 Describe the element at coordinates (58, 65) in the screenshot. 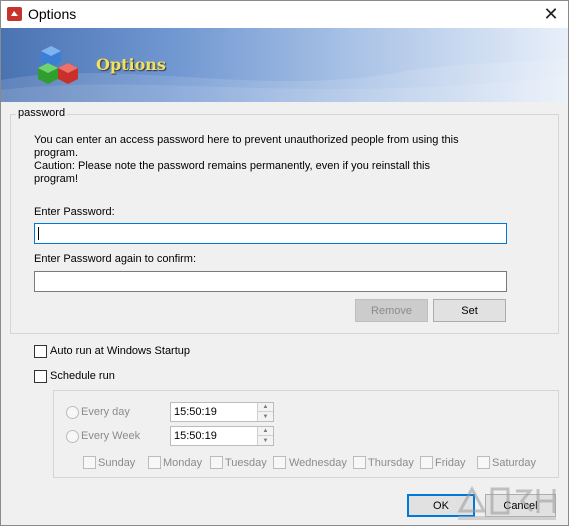

I see `color-cubes-icon` at that location.